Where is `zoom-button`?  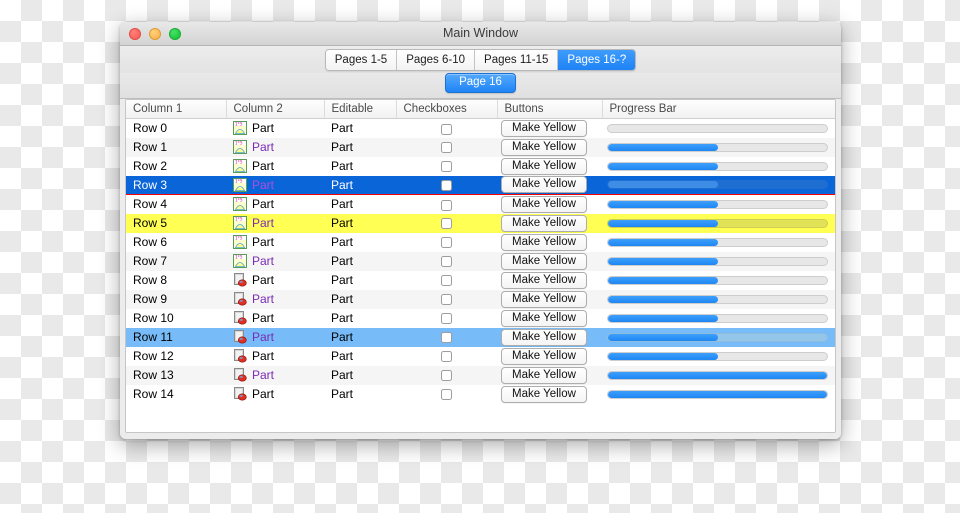
zoom-button is located at coordinates (175, 33).